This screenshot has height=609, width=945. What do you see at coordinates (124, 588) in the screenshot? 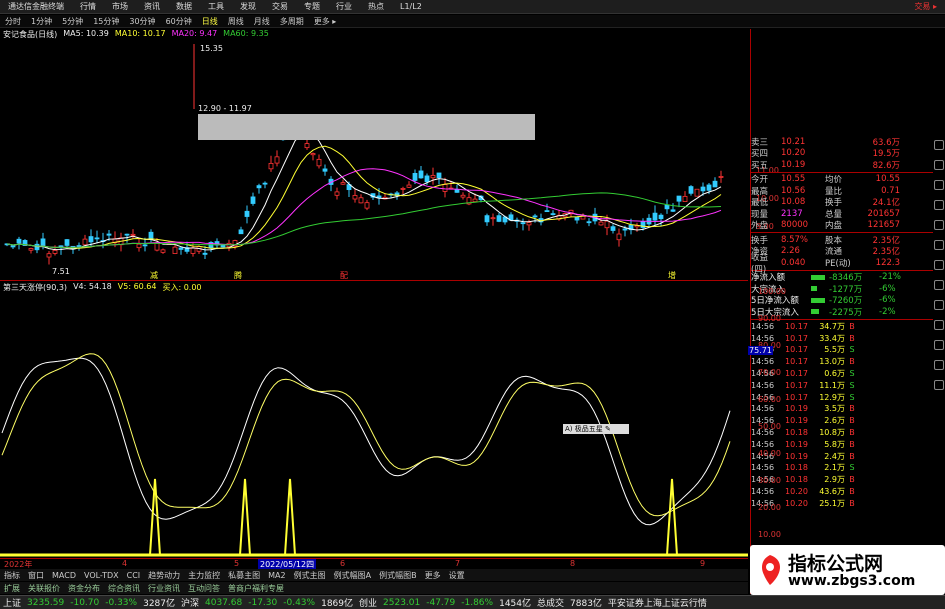
I see `ext-tab-3: 综合资讯` at bounding box center [124, 588].